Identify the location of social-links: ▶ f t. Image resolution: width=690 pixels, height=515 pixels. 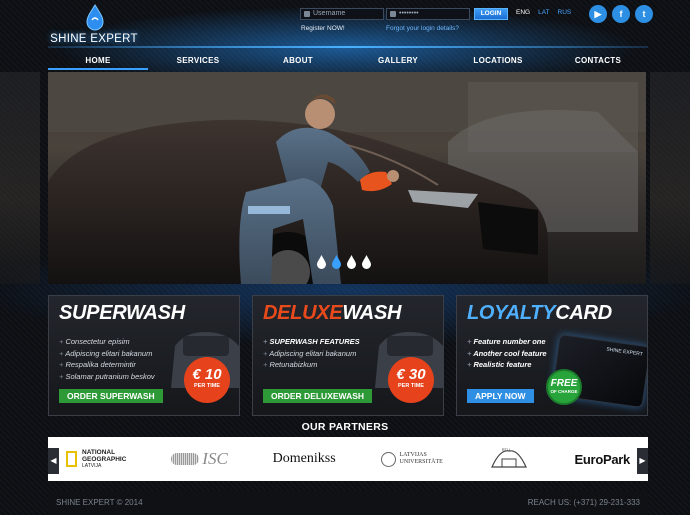
(621, 14).